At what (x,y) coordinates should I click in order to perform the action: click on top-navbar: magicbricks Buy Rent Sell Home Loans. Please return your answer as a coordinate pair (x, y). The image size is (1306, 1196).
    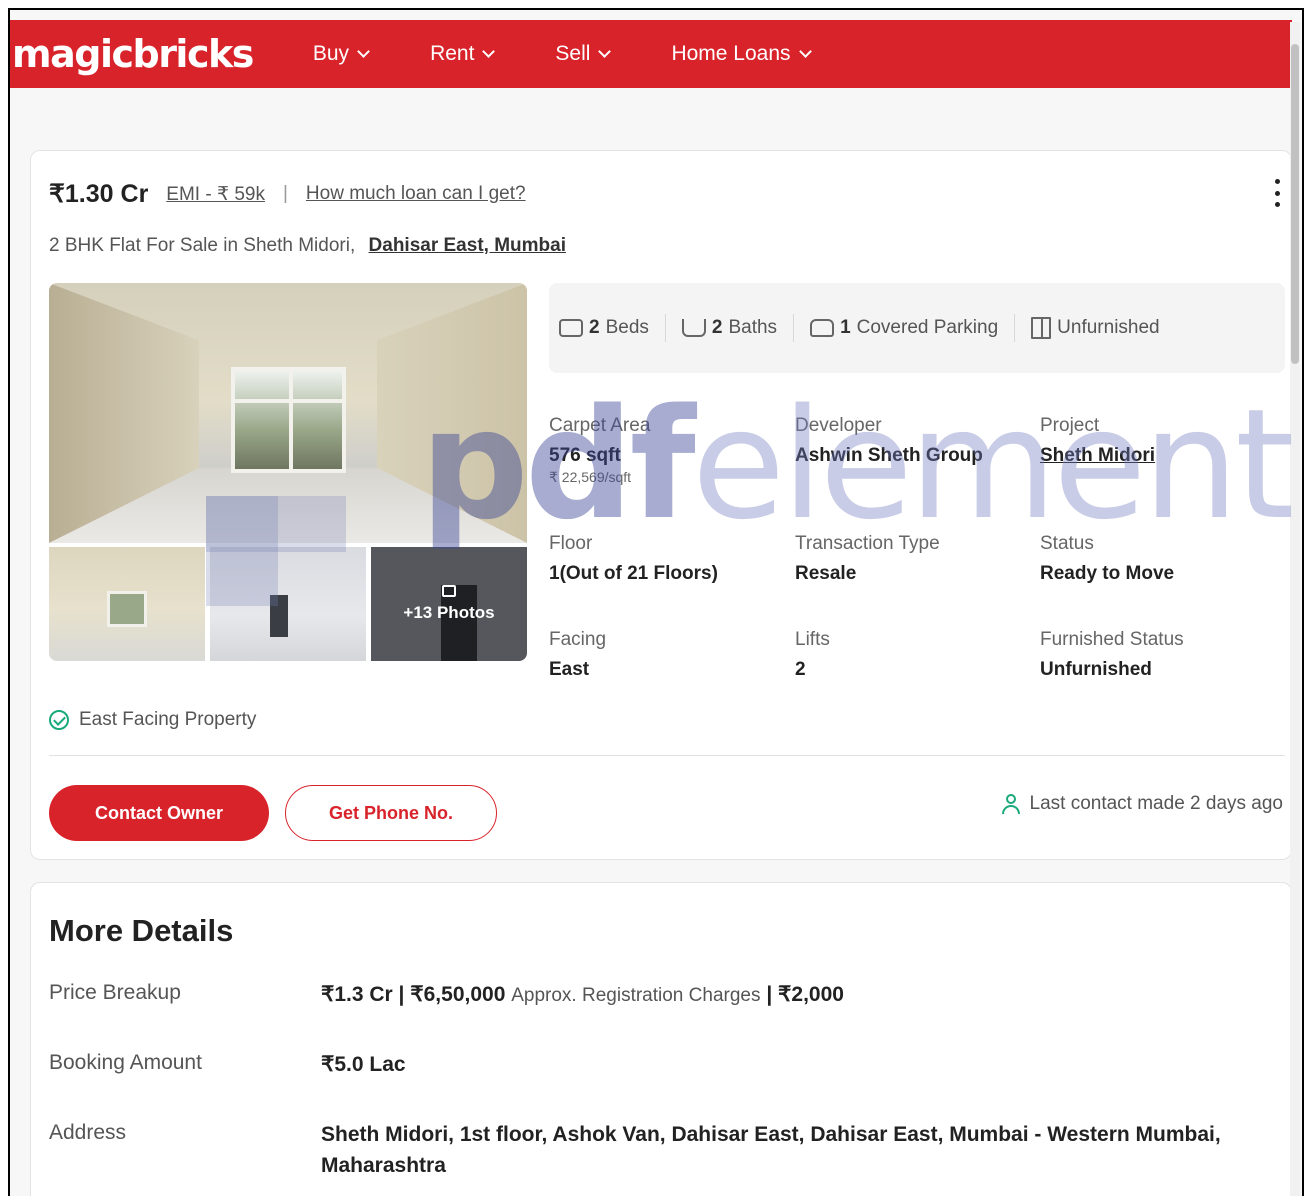
    Looking at the image, I should click on (651, 54).